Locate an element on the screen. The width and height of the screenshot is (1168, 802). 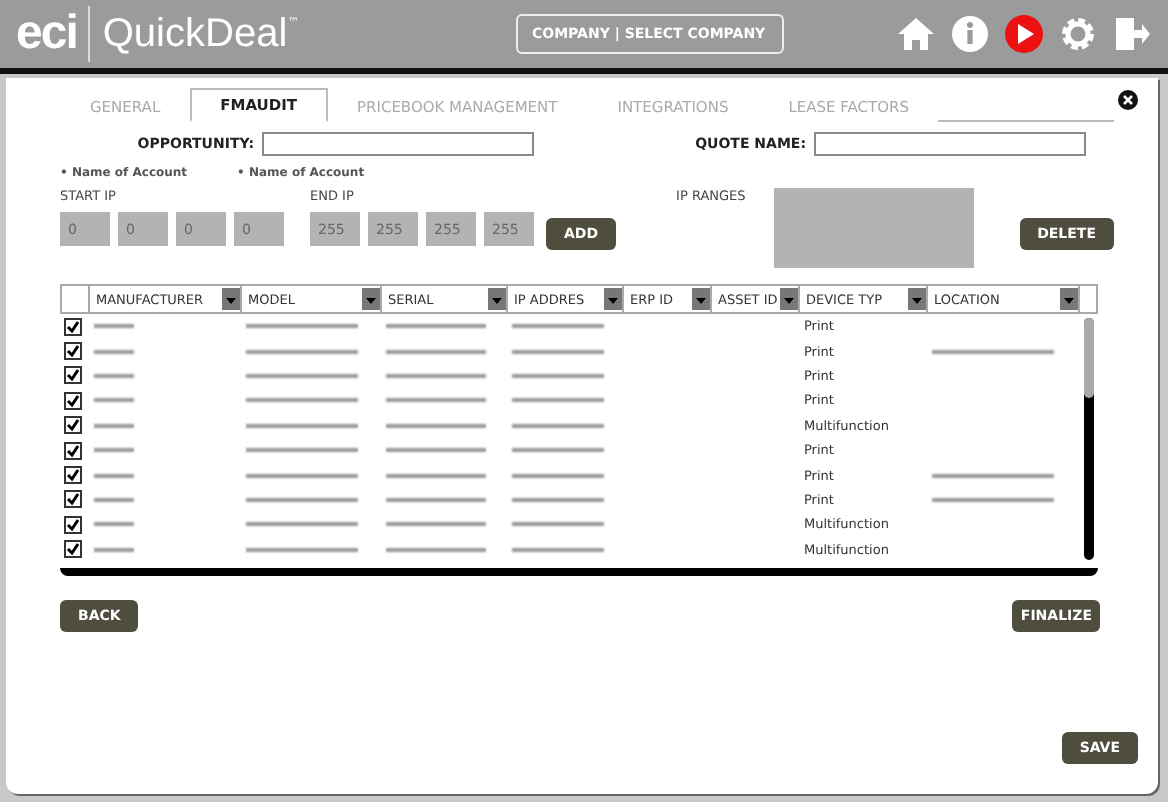
quote-name-field is located at coordinates (950, 144).